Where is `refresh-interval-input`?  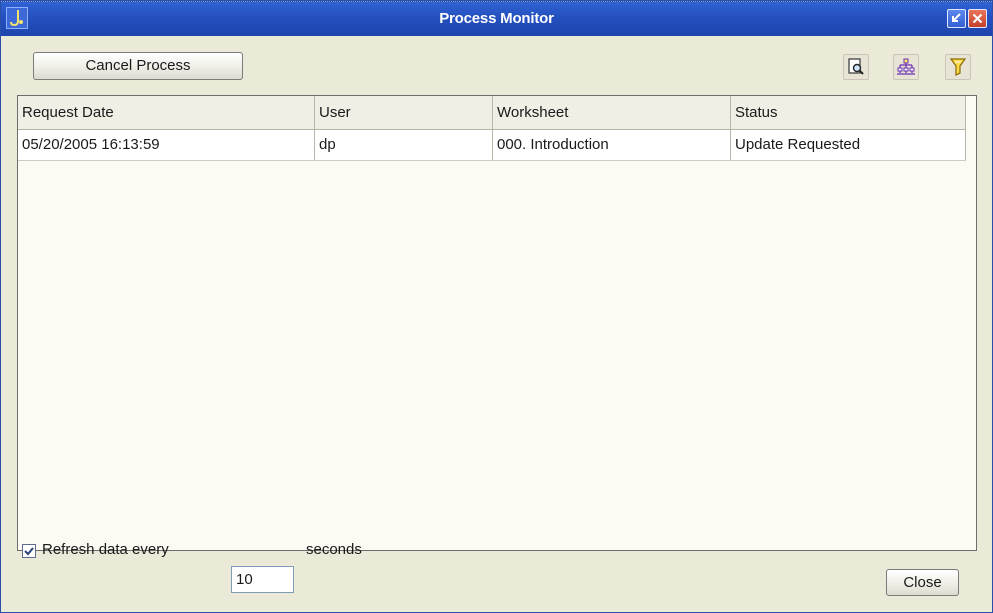
refresh-interval-input is located at coordinates (262, 579).